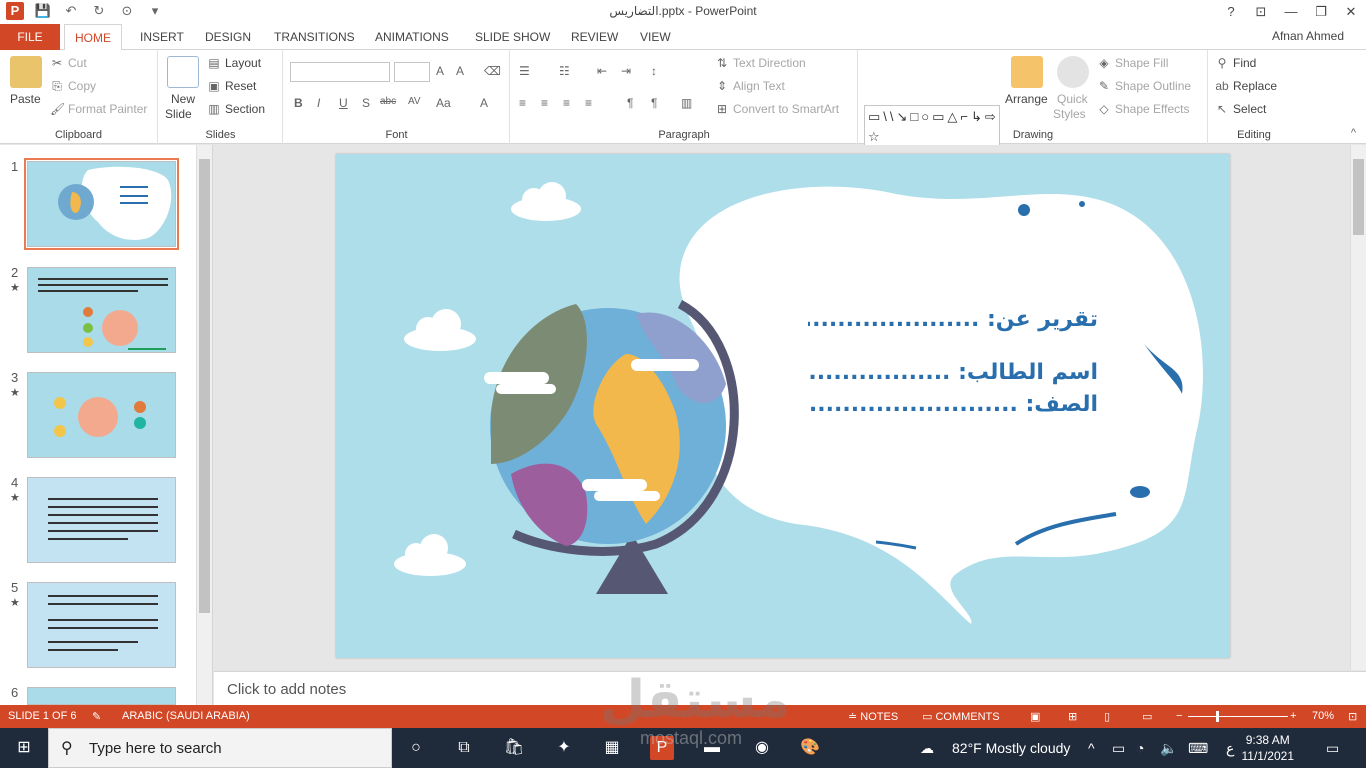  I want to click on bold-button: B, so click(298, 103).